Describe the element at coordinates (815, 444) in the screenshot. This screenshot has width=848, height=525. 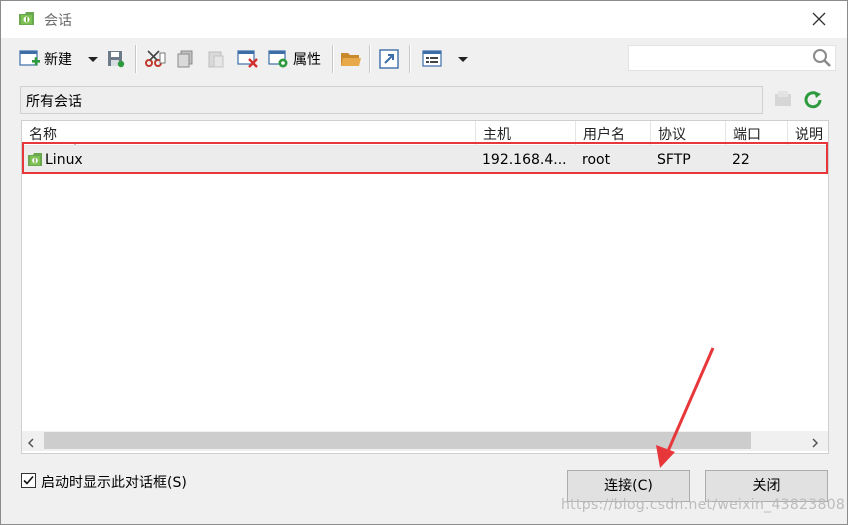
I see `scroll-right-icon` at that location.